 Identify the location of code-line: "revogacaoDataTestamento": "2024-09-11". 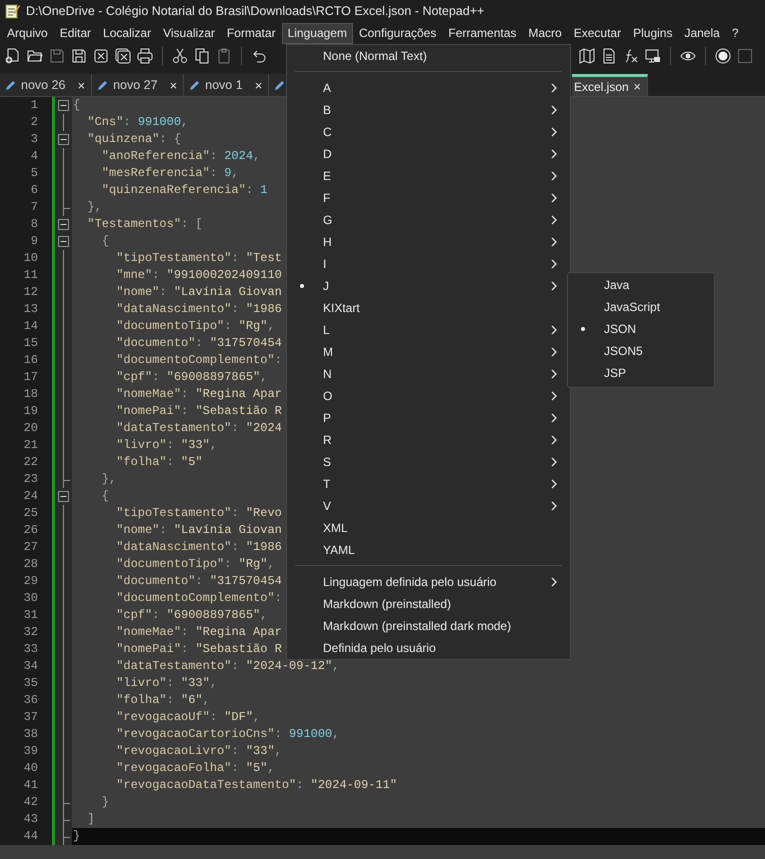
(256, 785).